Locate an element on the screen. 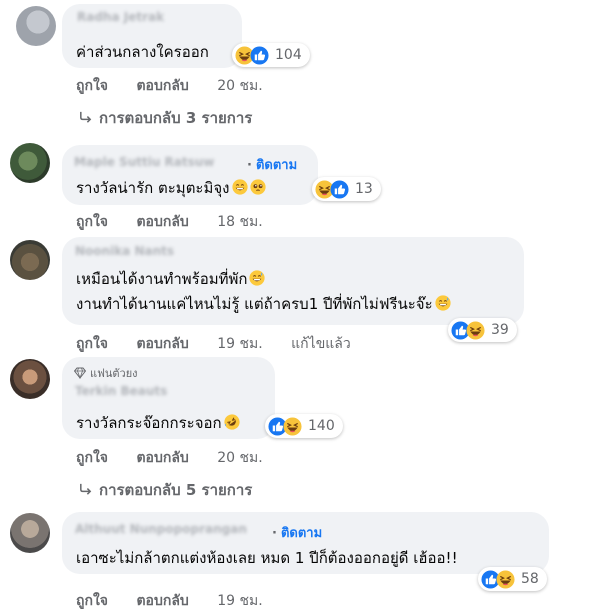 This screenshot has height=612, width=600. reaction-summary: 39 is located at coordinates (482, 330).